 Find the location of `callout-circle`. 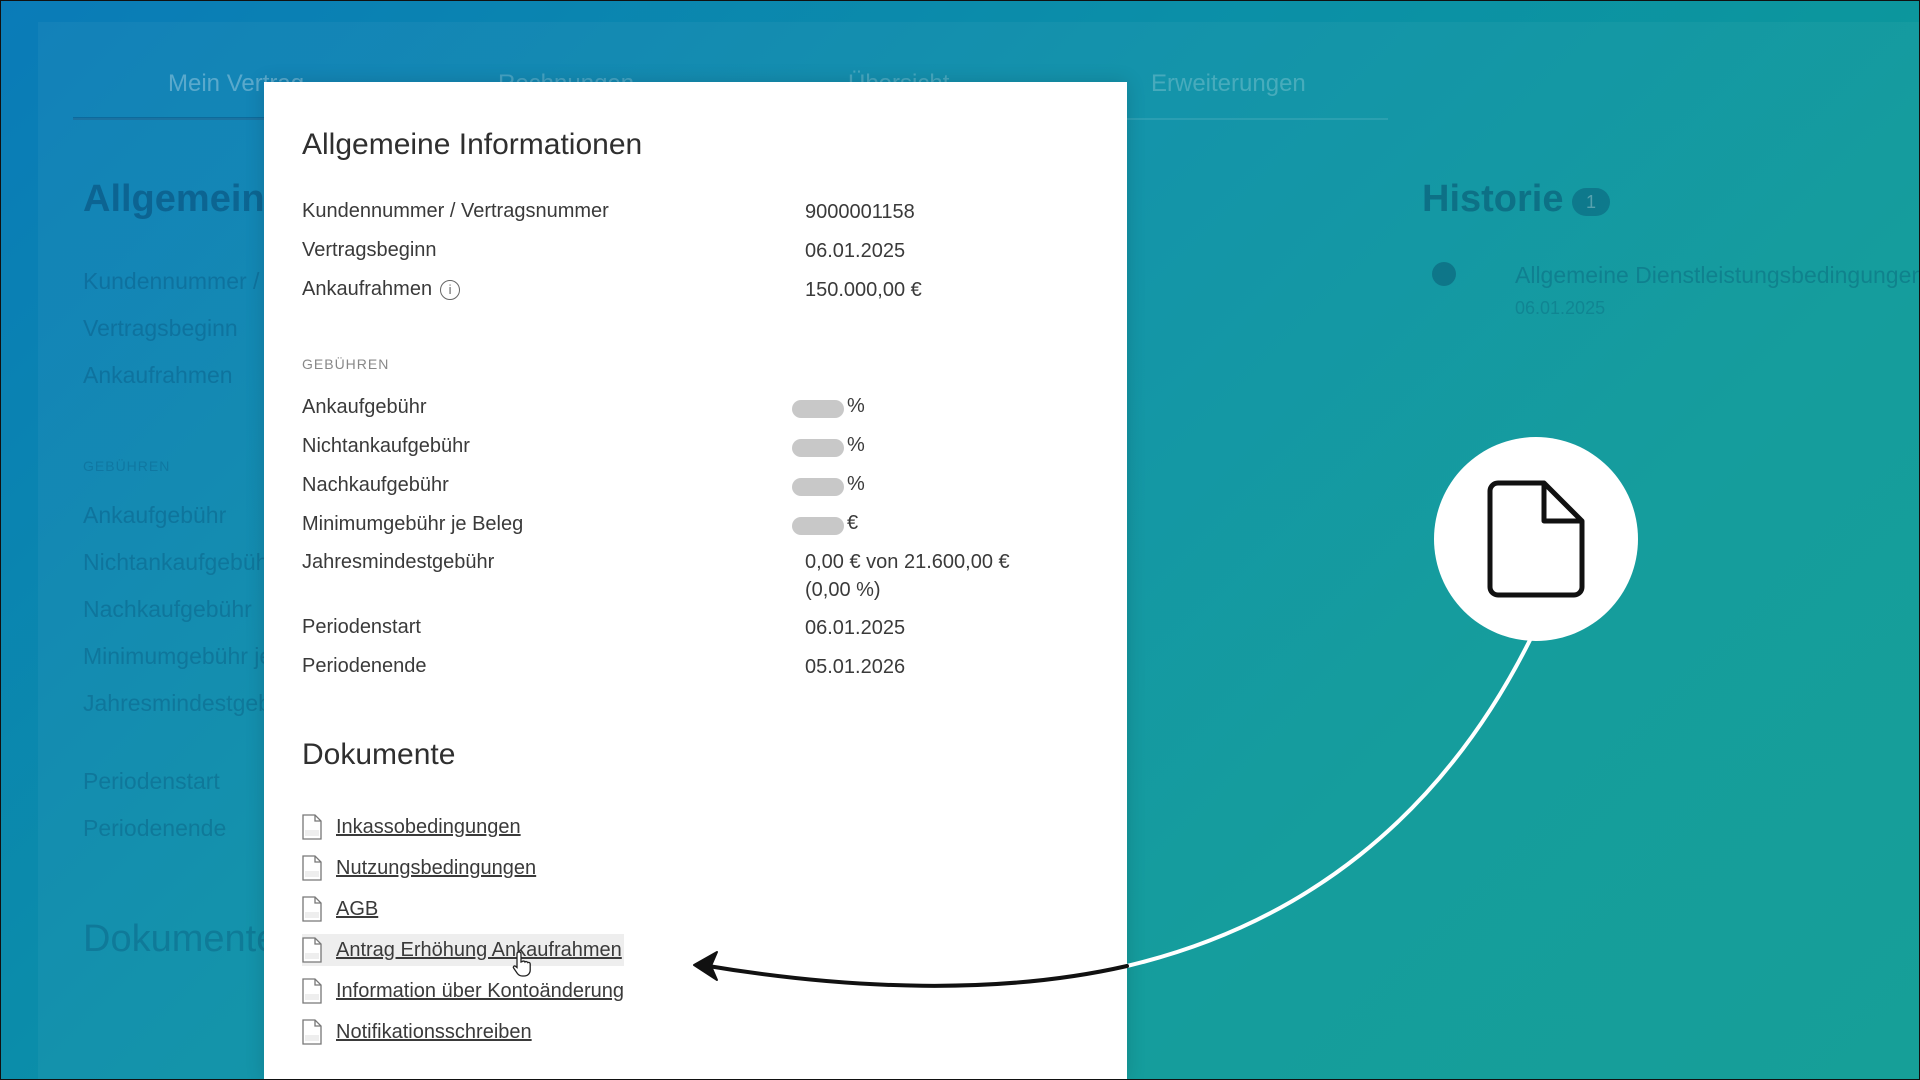

callout-circle is located at coordinates (1536, 539).